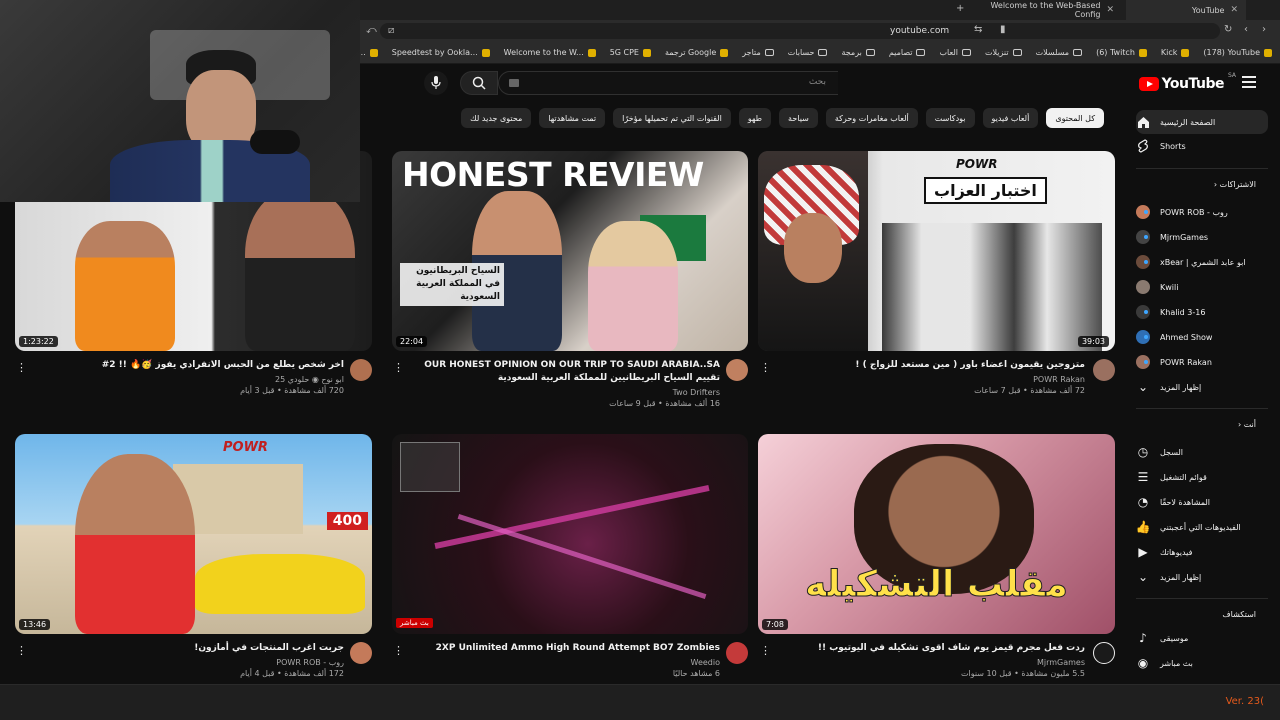 The height and width of the screenshot is (720, 1280). I want to click on video-thumbnail: POWR 400 13:46, so click(193, 534).